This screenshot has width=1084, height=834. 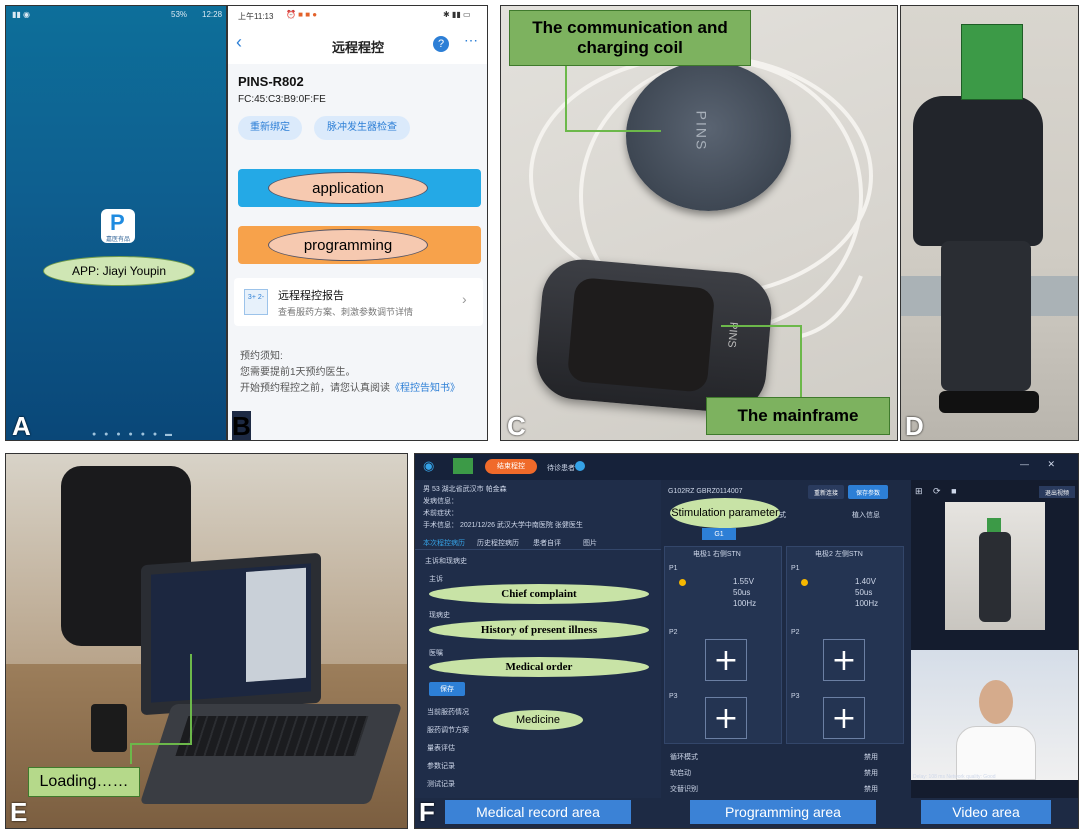 I want to click on video-area-text: Video area, so click(x=986, y=812).